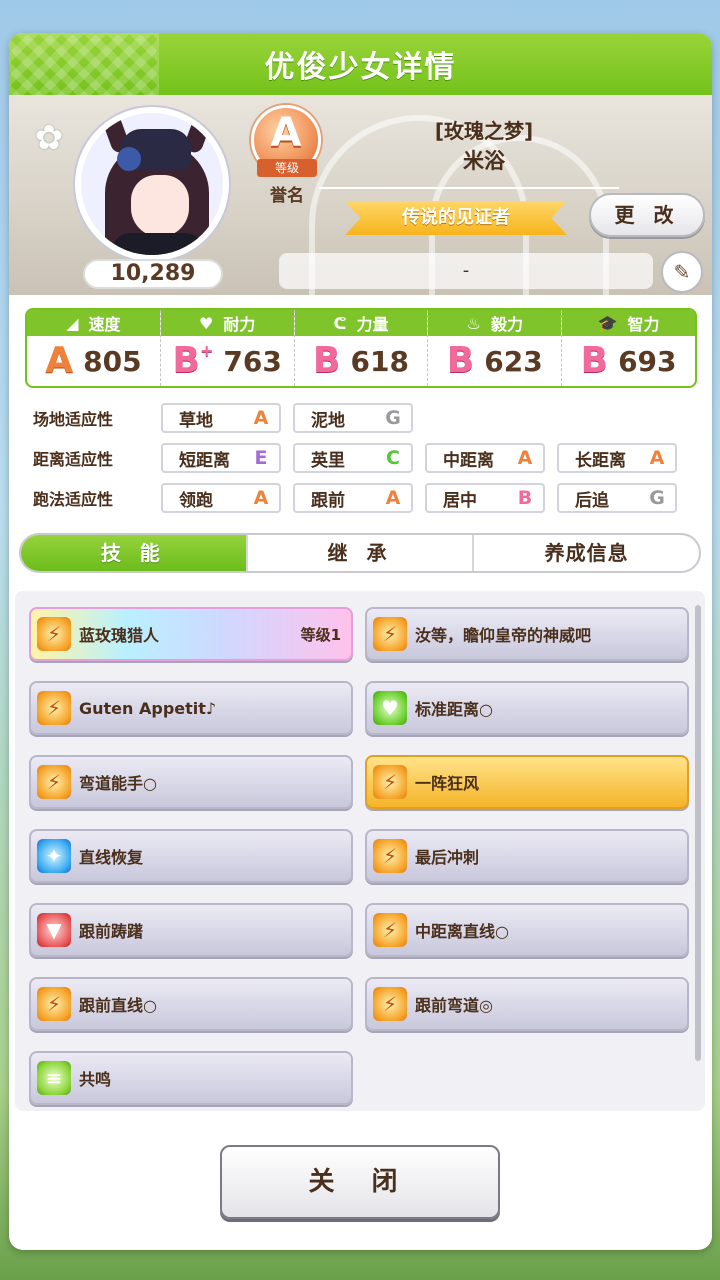 This screenshot has height=1280, width=720. Describe the element at coordinates (191, 1078) in the screenshot. I see `skill-card: ≡ 共鸣` at that location.